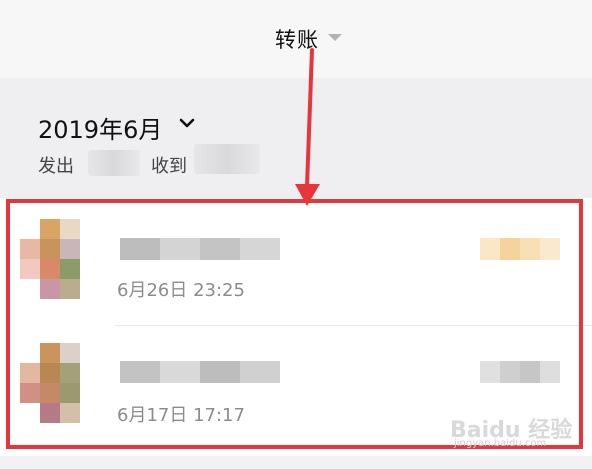  Describe the element at coordinates (187, 123) in the screenshot. I see `chevron-down-icon` at that location.